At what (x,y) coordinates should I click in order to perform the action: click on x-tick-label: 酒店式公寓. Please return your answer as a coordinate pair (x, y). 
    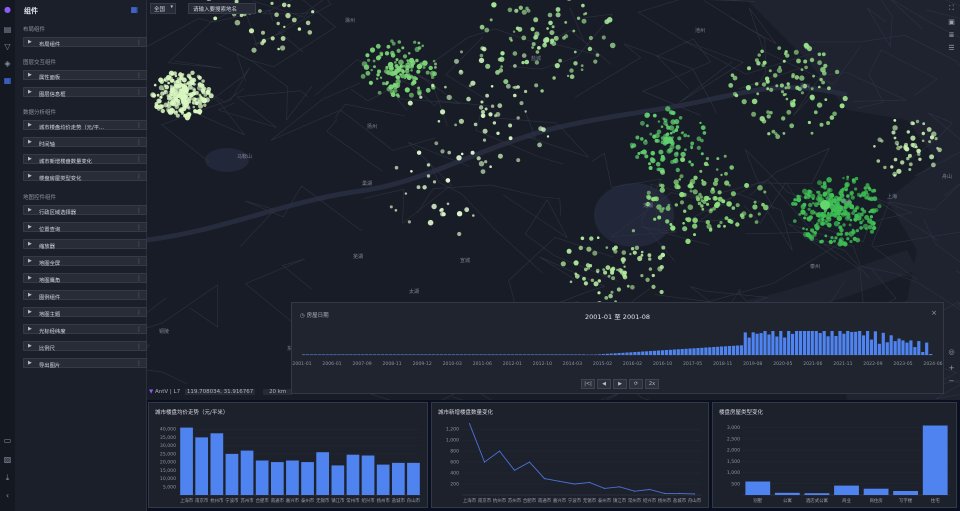
    Looking at the image, I should click on (817, 500).